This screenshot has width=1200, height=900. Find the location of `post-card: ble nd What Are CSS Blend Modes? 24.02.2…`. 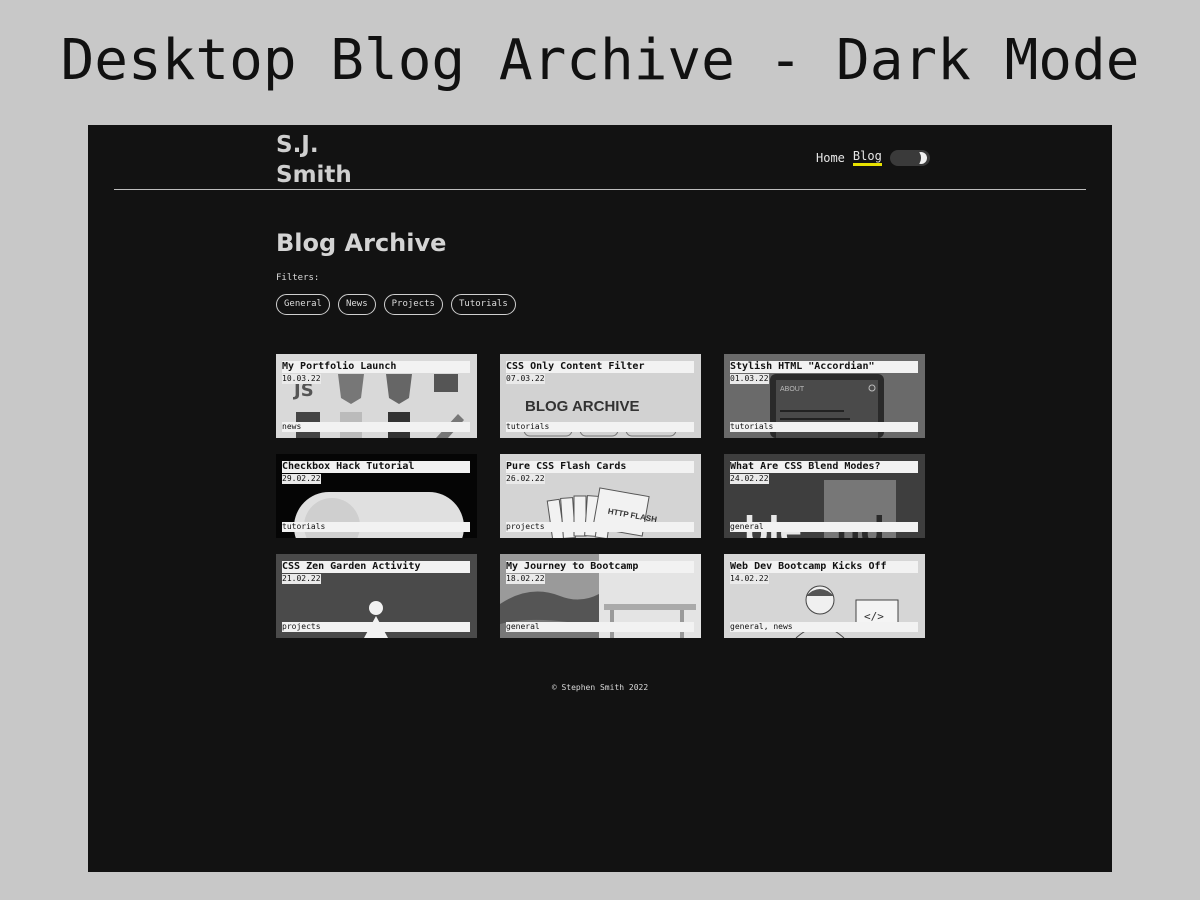

post-card: ble nd What Are CSS Blend Modes? 24.02.2… is located at coordinates (824, 496).